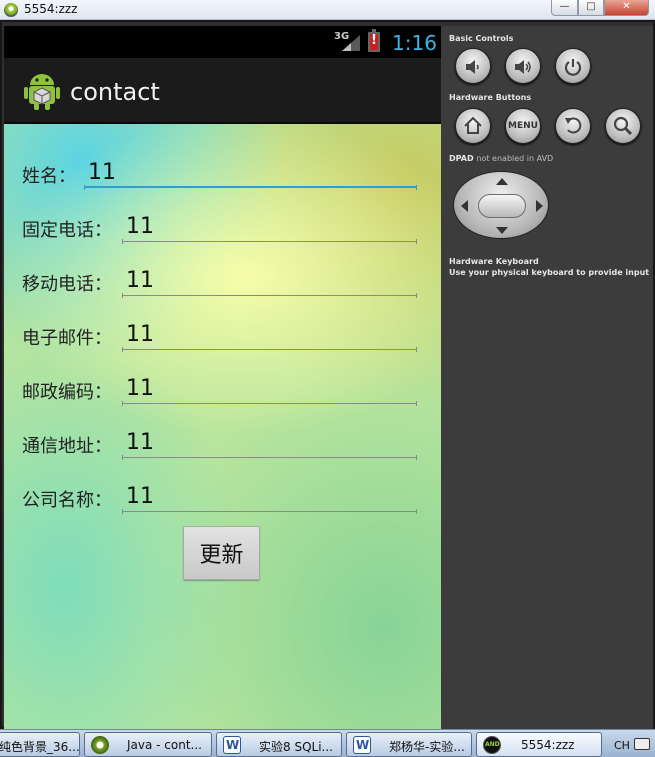 The width and height of the screenshot is (655, 757). I want to click on address-field-wrap, so click(269, 443).